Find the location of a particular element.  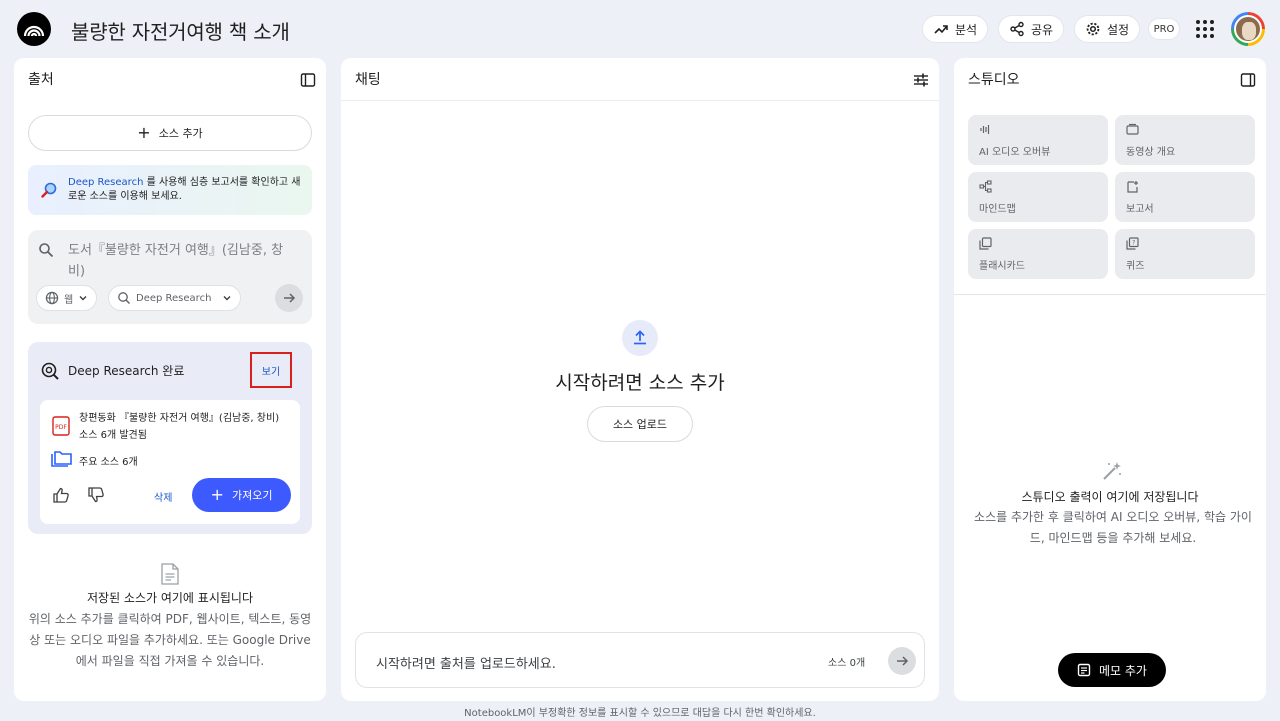

research-search-icon is located at coordinates (124, 298).